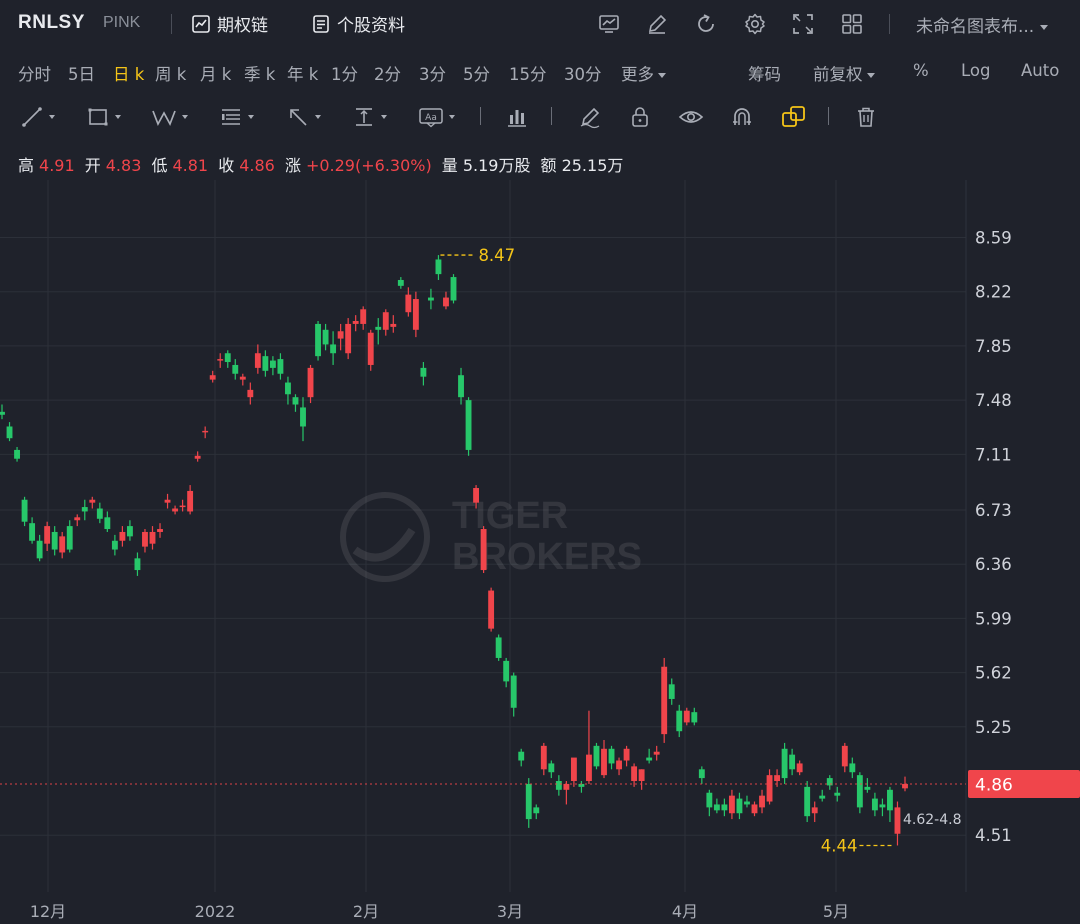 This screenshot has width=1080, height=924. I want to click on stock-profile-link: 个股资料, so click(358, 23).